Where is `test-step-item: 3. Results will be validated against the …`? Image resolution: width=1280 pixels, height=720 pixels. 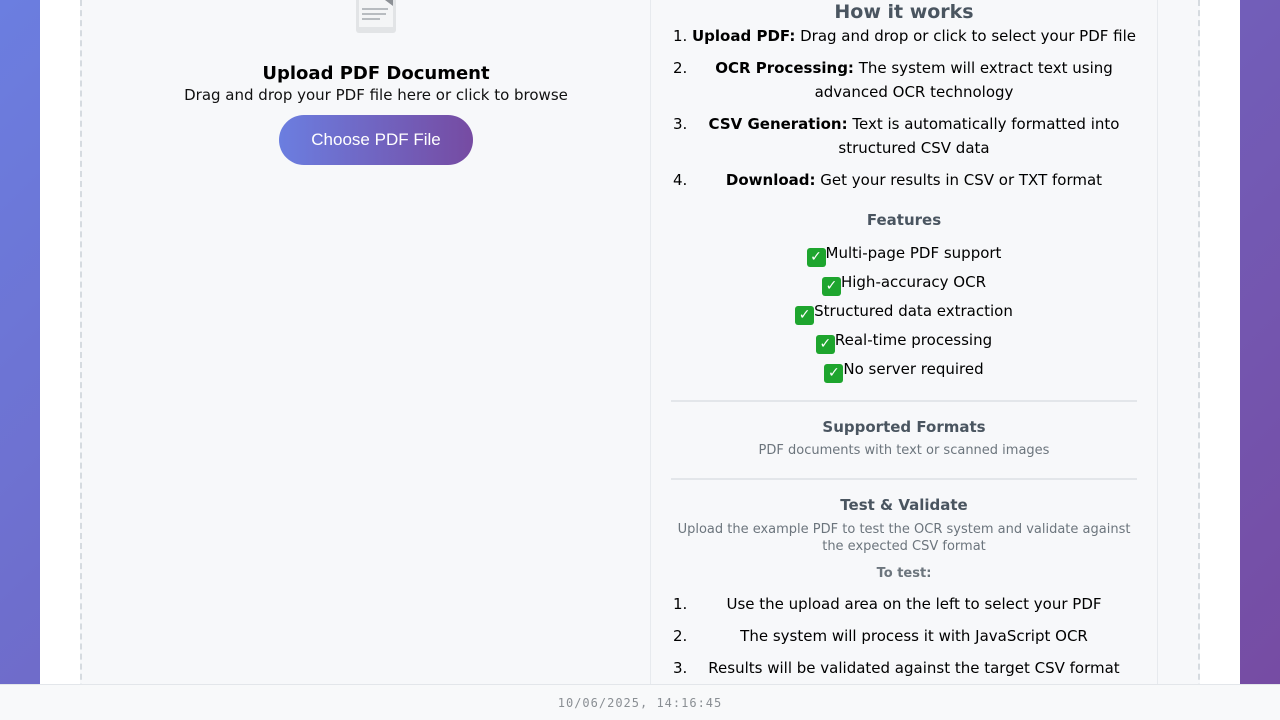
test-step-item: 3. Results will be validated against the … is located at coordinates (896, 668).